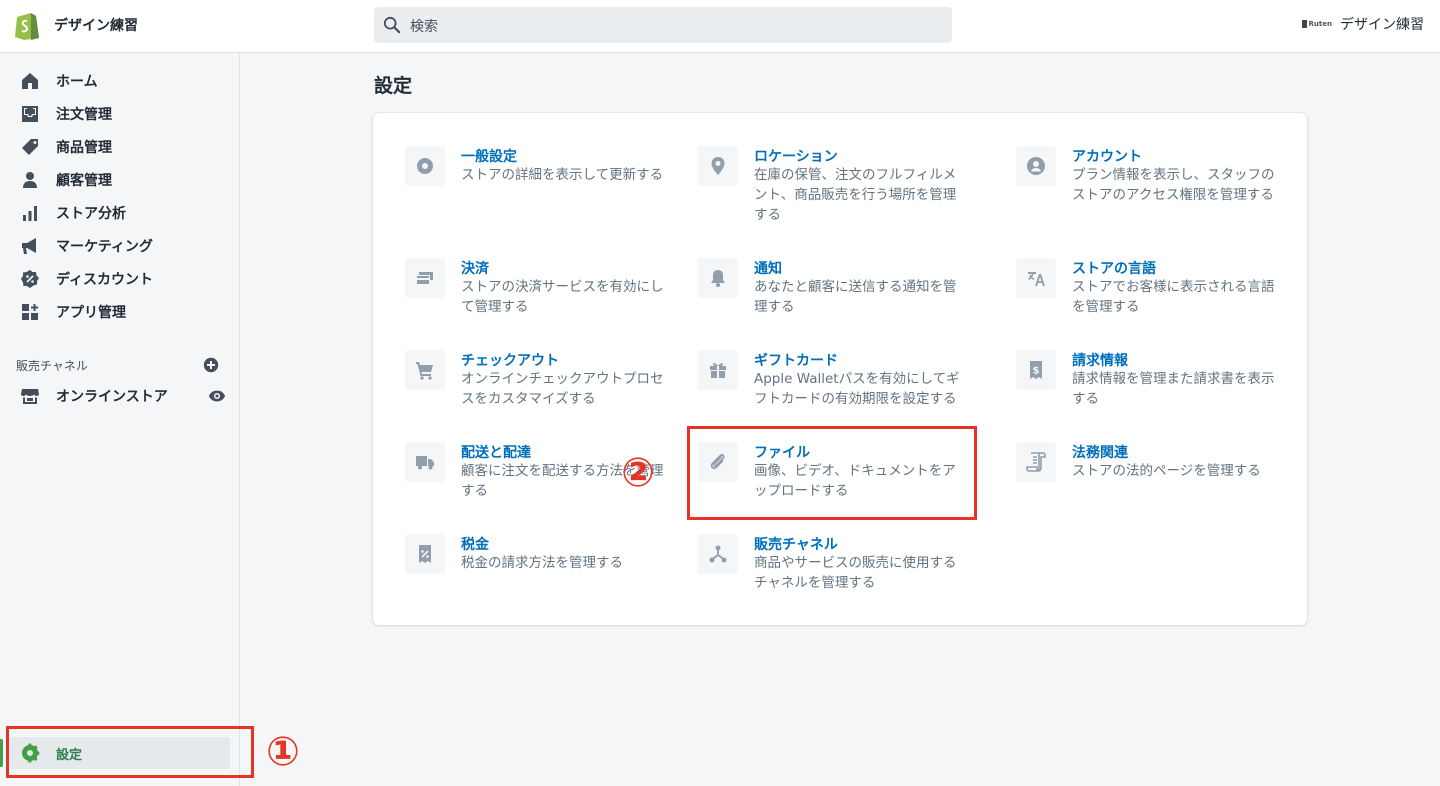  What do you see at coordinates (796, 157) in the screenshot?
I see `tile-title: ロケーション` at bounding box center [796, 157].